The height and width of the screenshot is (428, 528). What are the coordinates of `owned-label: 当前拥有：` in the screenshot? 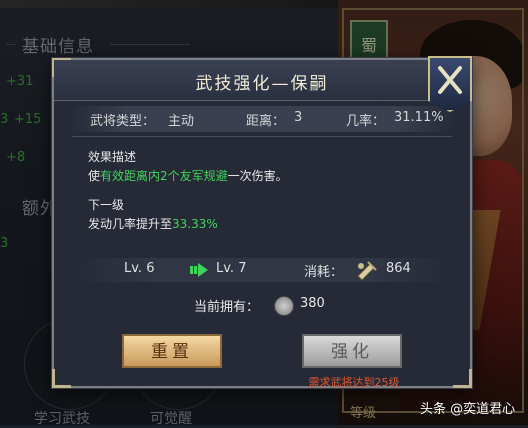 It's located at (227, 307).